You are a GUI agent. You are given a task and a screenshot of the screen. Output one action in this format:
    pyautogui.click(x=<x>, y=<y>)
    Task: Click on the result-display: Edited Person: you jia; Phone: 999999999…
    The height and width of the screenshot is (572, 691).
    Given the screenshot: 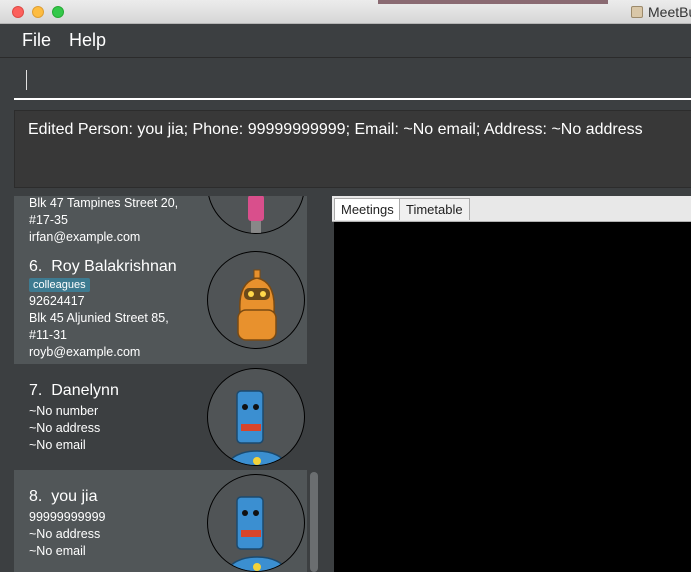 What is the action you would take?
    pyautogui.click(x=352, y=149)
    